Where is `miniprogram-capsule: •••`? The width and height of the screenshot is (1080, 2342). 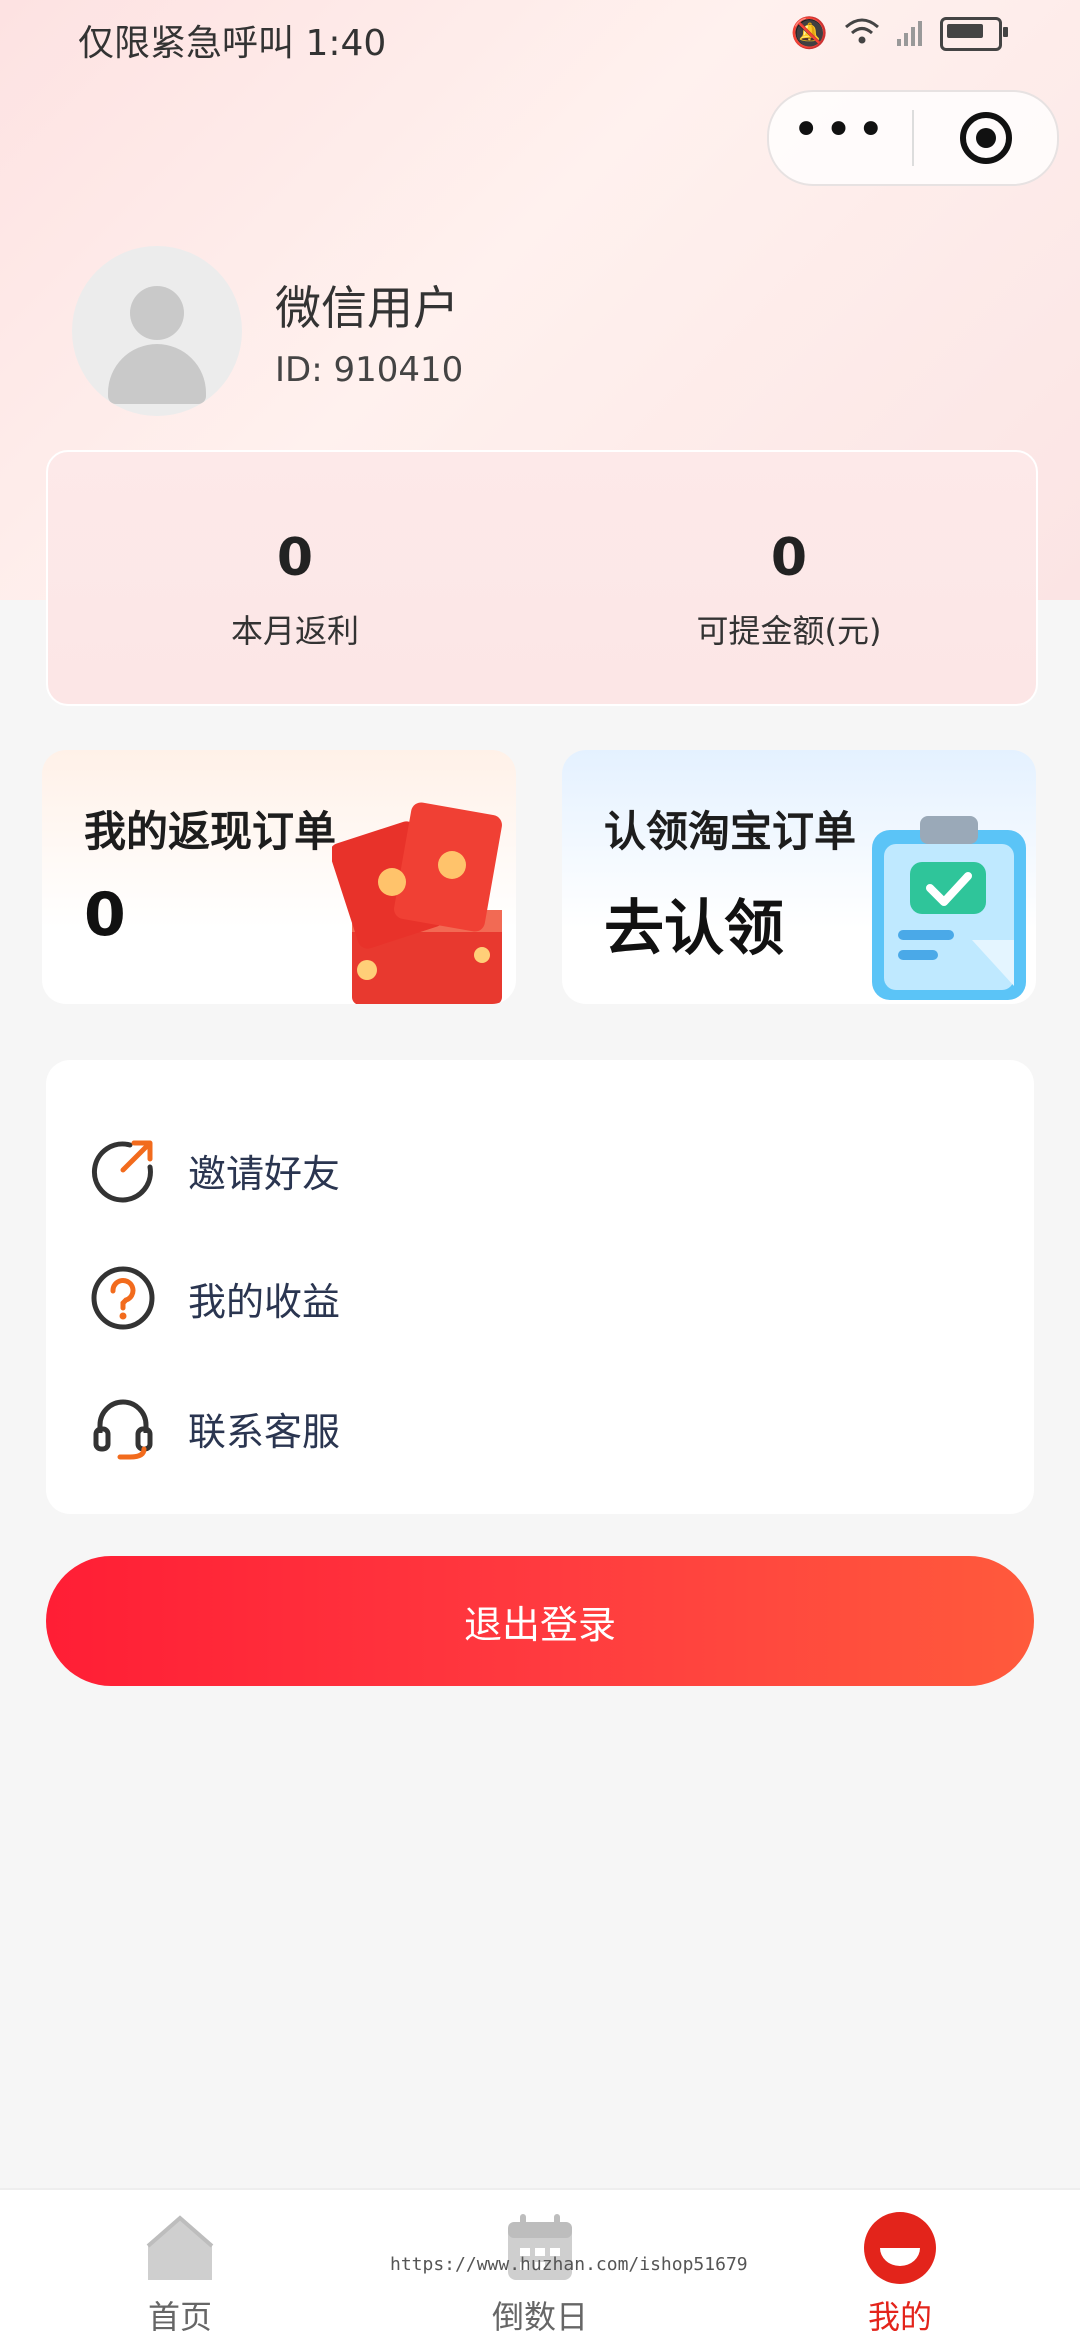
miniprogram-capsule: ••• is located at coordinates (913, 138).